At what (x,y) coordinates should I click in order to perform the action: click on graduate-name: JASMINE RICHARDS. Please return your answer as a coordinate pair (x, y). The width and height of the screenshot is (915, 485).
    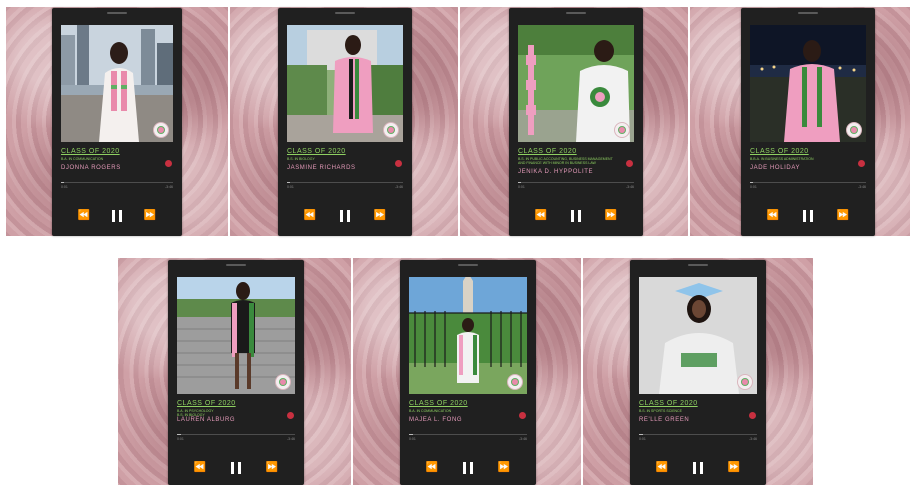
    Looking at the image, I should click on (321, 168).